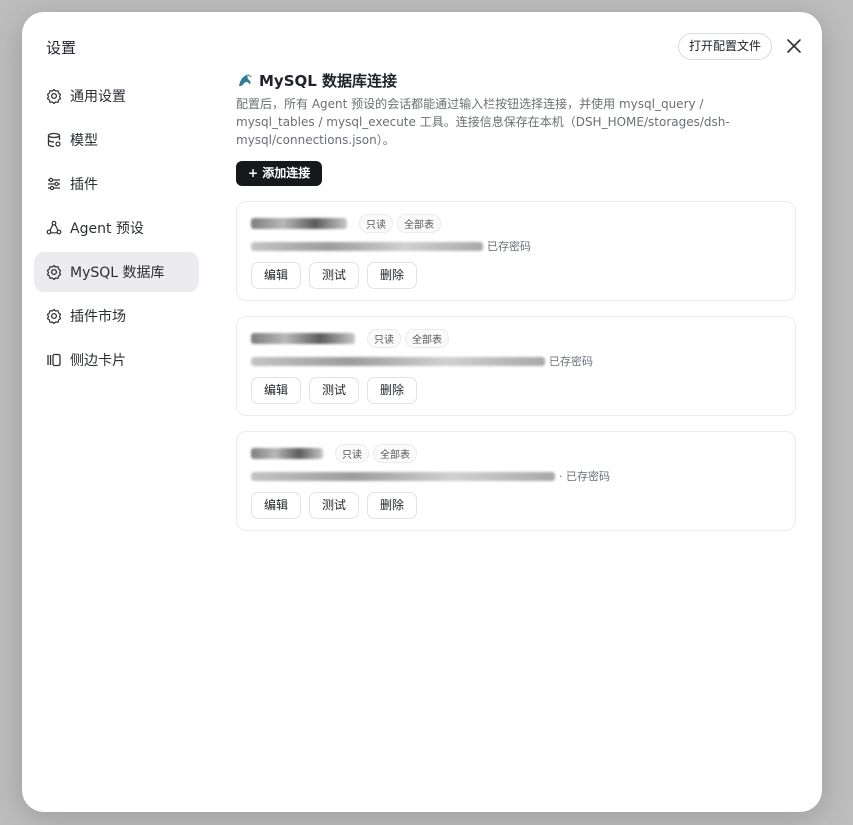 This screenshot has width=853, height=825. Describe the element at coordinates (54, 360) in the screenshot. I see `cards-icon` at that location.